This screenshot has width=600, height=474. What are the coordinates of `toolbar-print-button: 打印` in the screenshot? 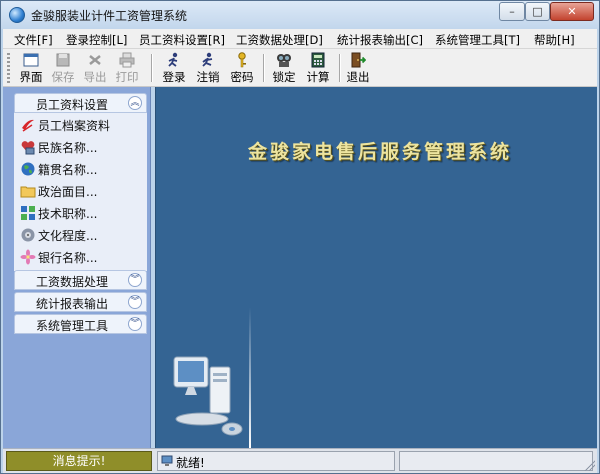 It's located at (127, 68).